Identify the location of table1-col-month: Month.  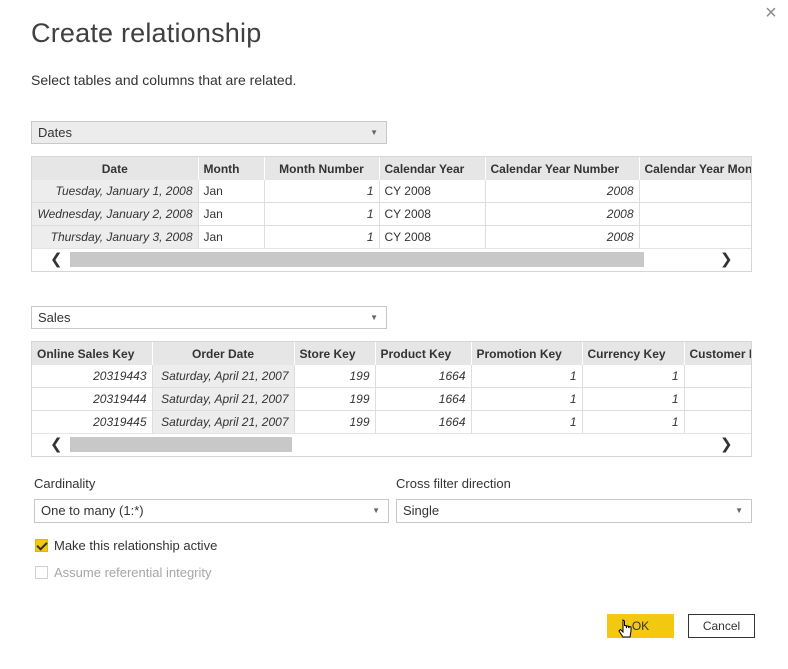
(231, 168).